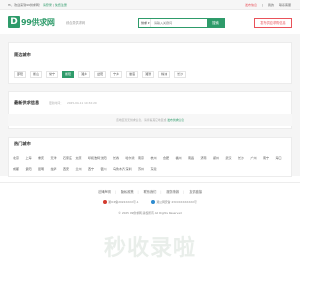 The width and height of the screenshot is (320, 300). What do you see at coordinates (132, 74) in the screenshot?
I see `city-tag: 娄底` at bounding box center [132, 74].